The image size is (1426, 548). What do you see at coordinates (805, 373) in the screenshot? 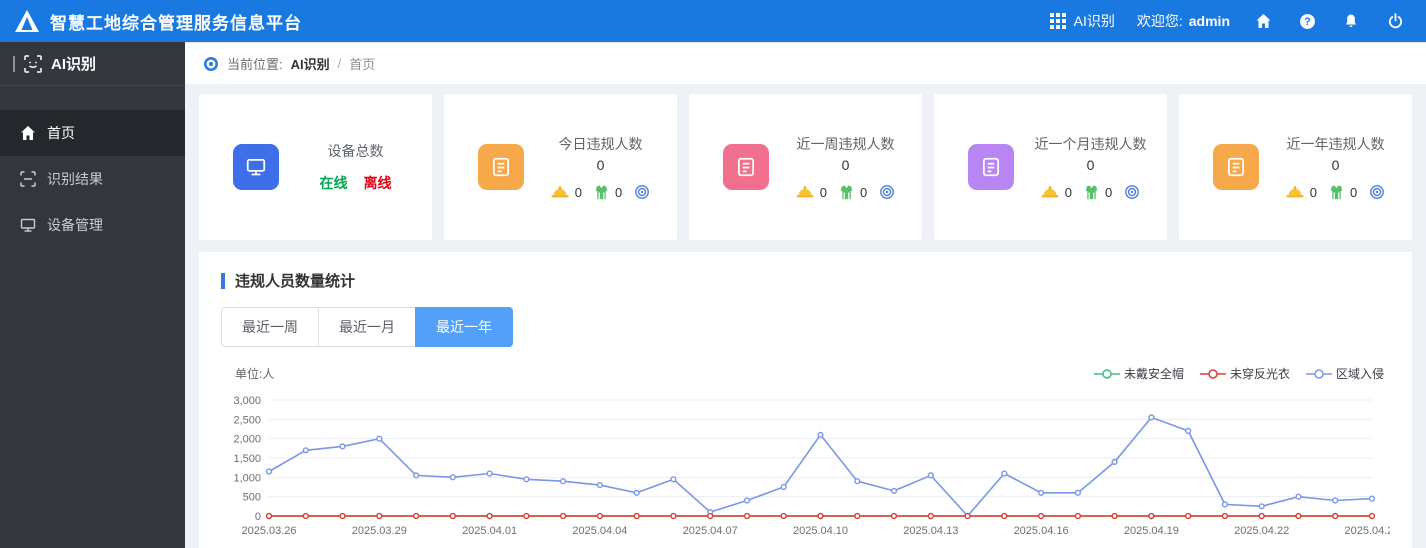
I see `chart-header: 单位:人 未戴安全帽 未穿反光衣 区域入侵` at bounding box center [805, 373].